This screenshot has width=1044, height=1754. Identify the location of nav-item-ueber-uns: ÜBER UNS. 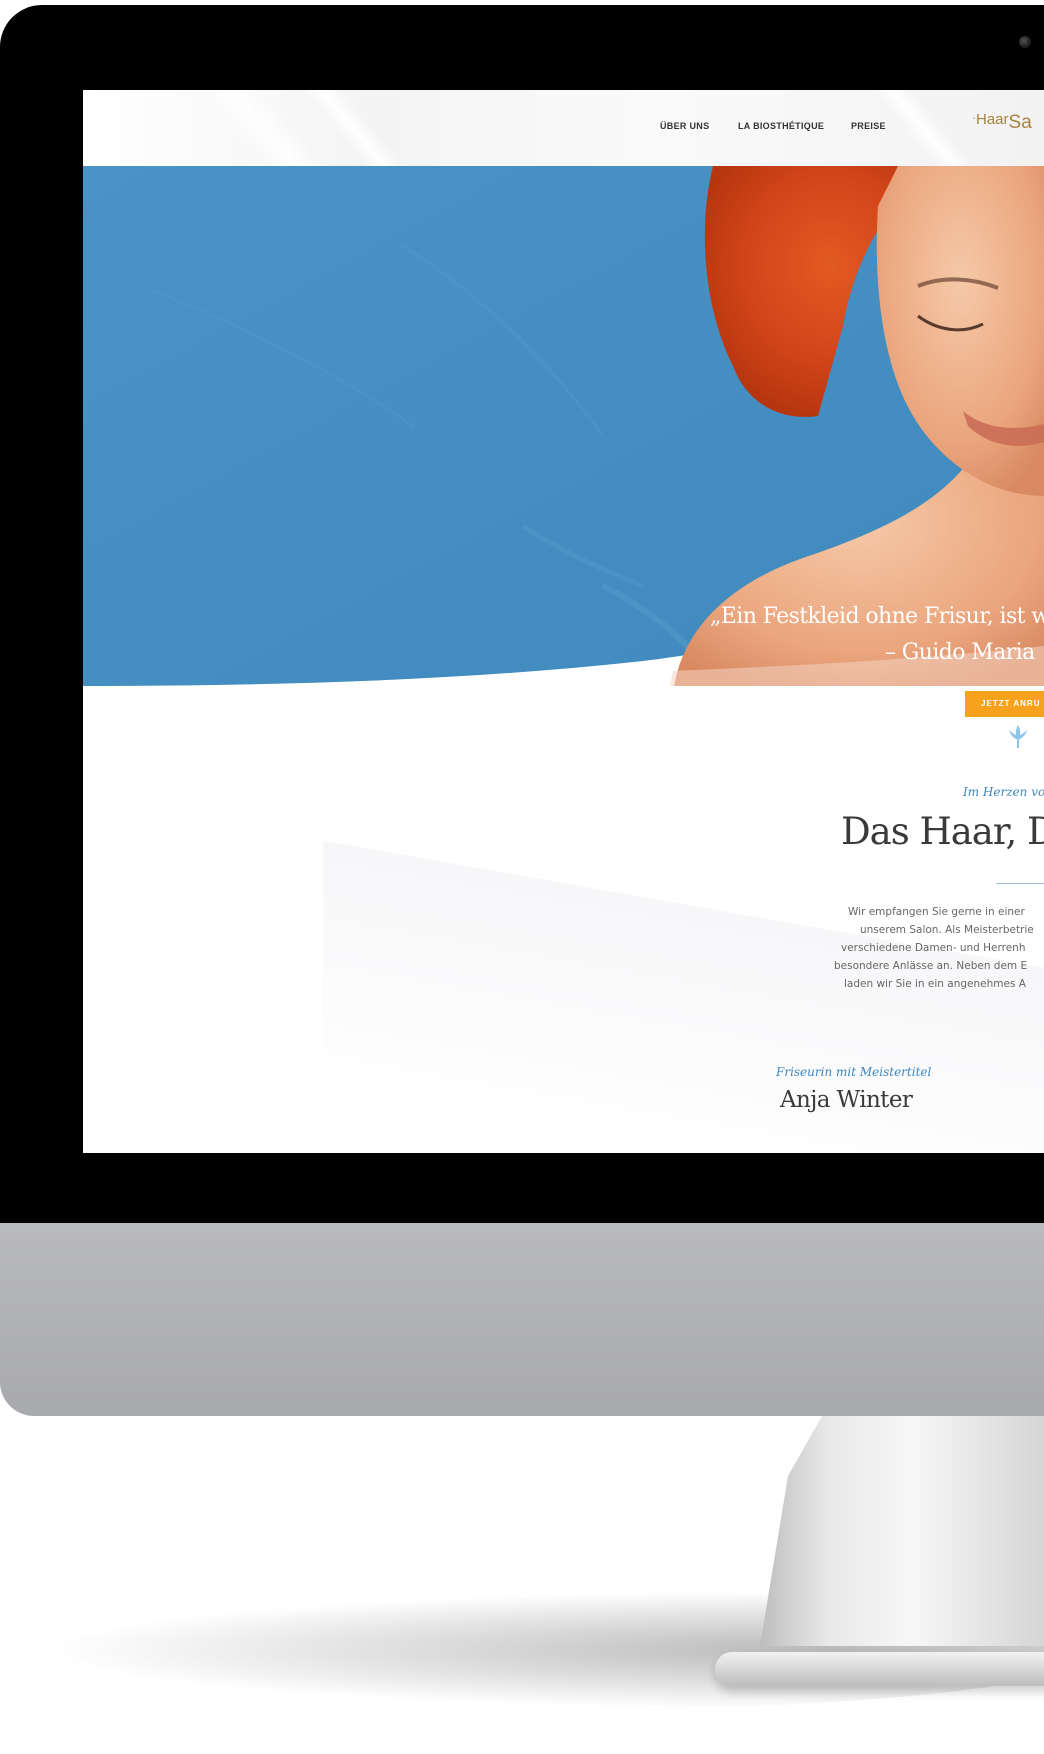
(684, 126).